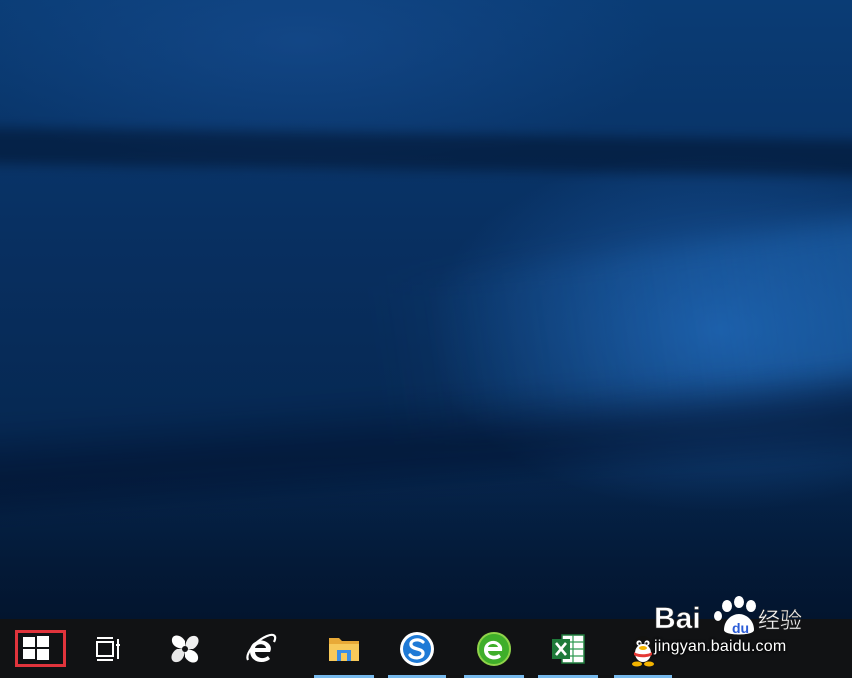  Describe the element at coordinates (426, 152) in the screenshot. I see `wallpaper-light-beam` at that location.